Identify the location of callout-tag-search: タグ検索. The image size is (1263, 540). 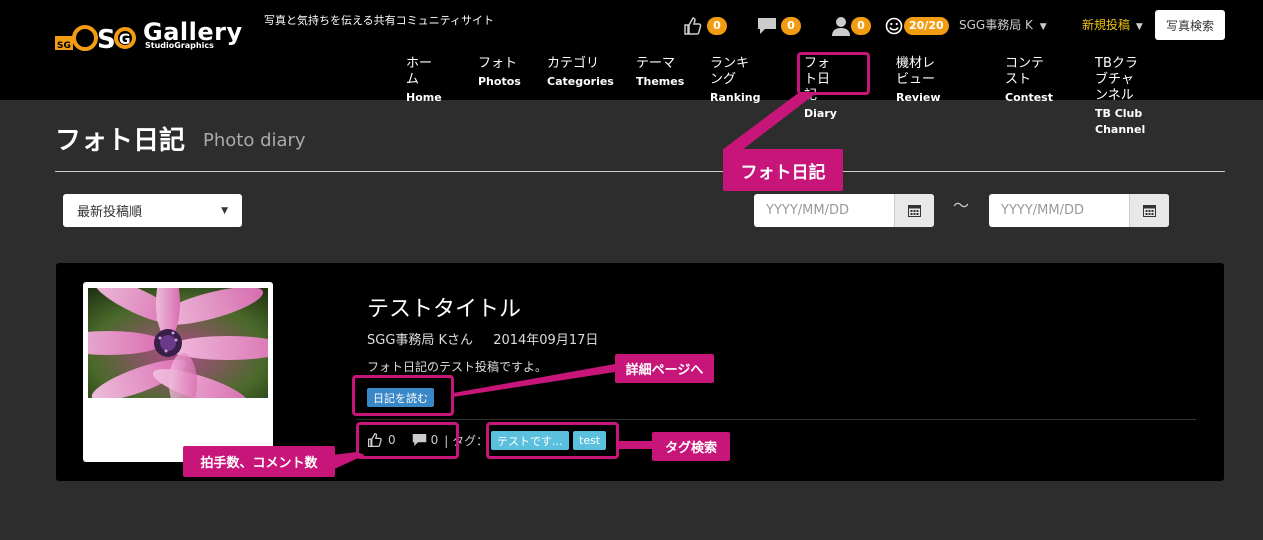
(691, 446).